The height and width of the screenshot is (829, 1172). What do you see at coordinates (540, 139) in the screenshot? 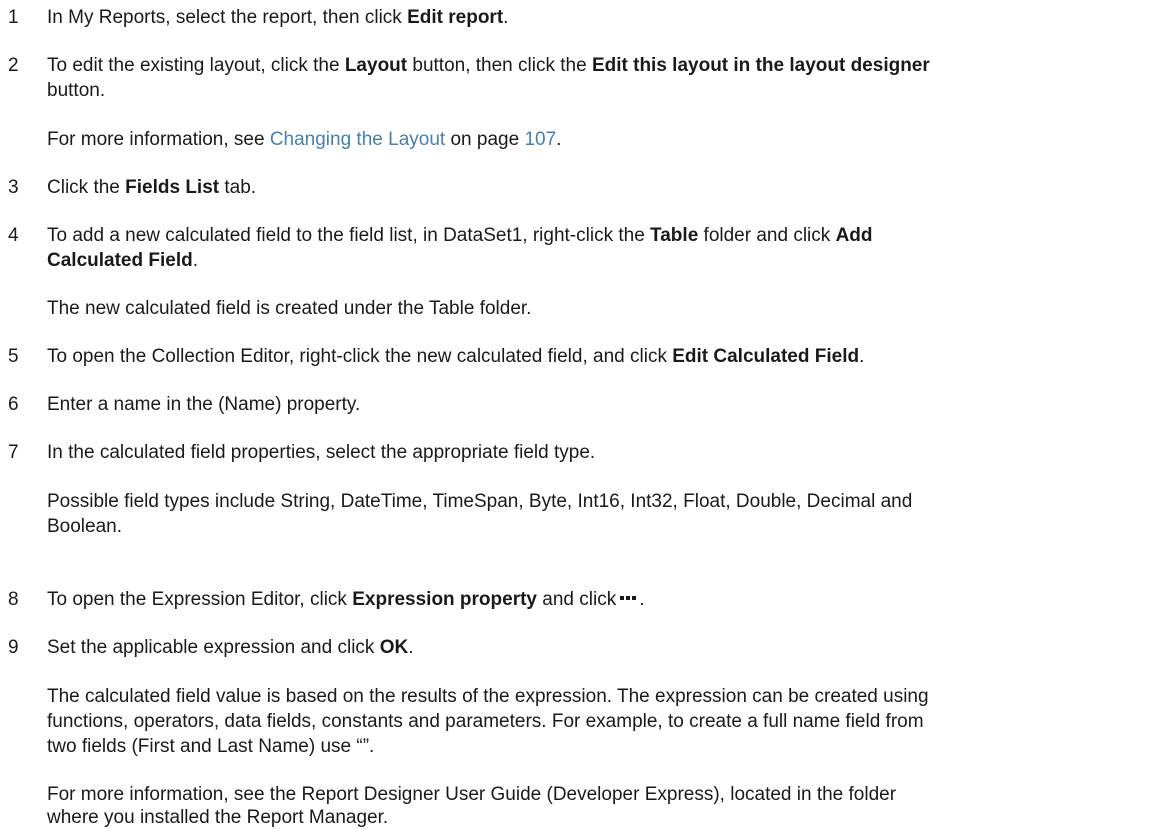
I see `page-107-link: 107` at bounding box center [540, 139].